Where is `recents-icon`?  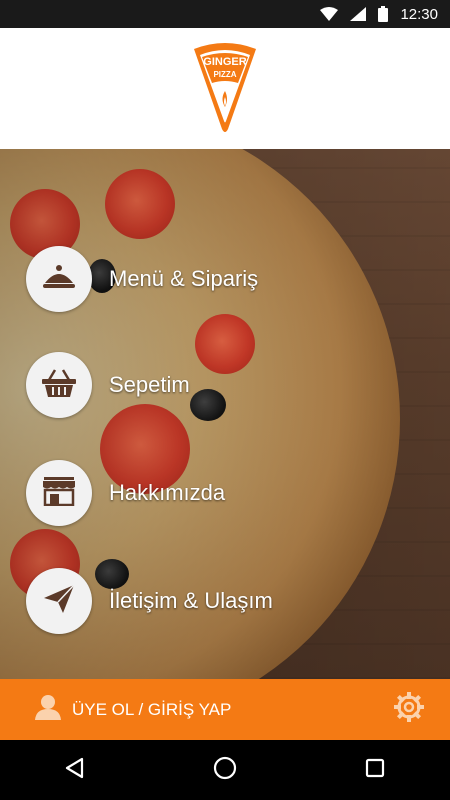
recents-icon is located at coordinates (375, 770).